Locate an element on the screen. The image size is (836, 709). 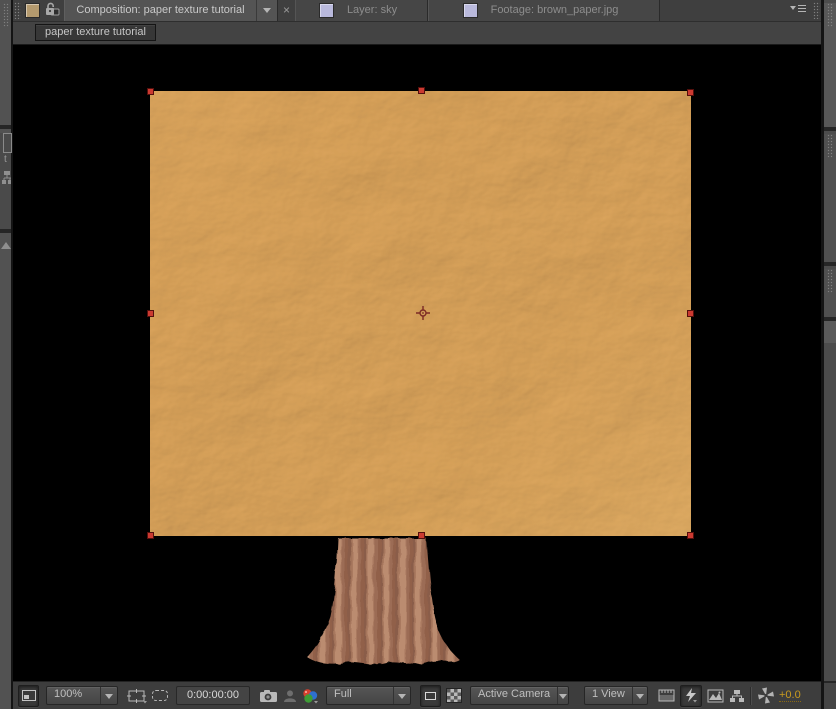
grid-guides-button is located at coordinates (137, 696).